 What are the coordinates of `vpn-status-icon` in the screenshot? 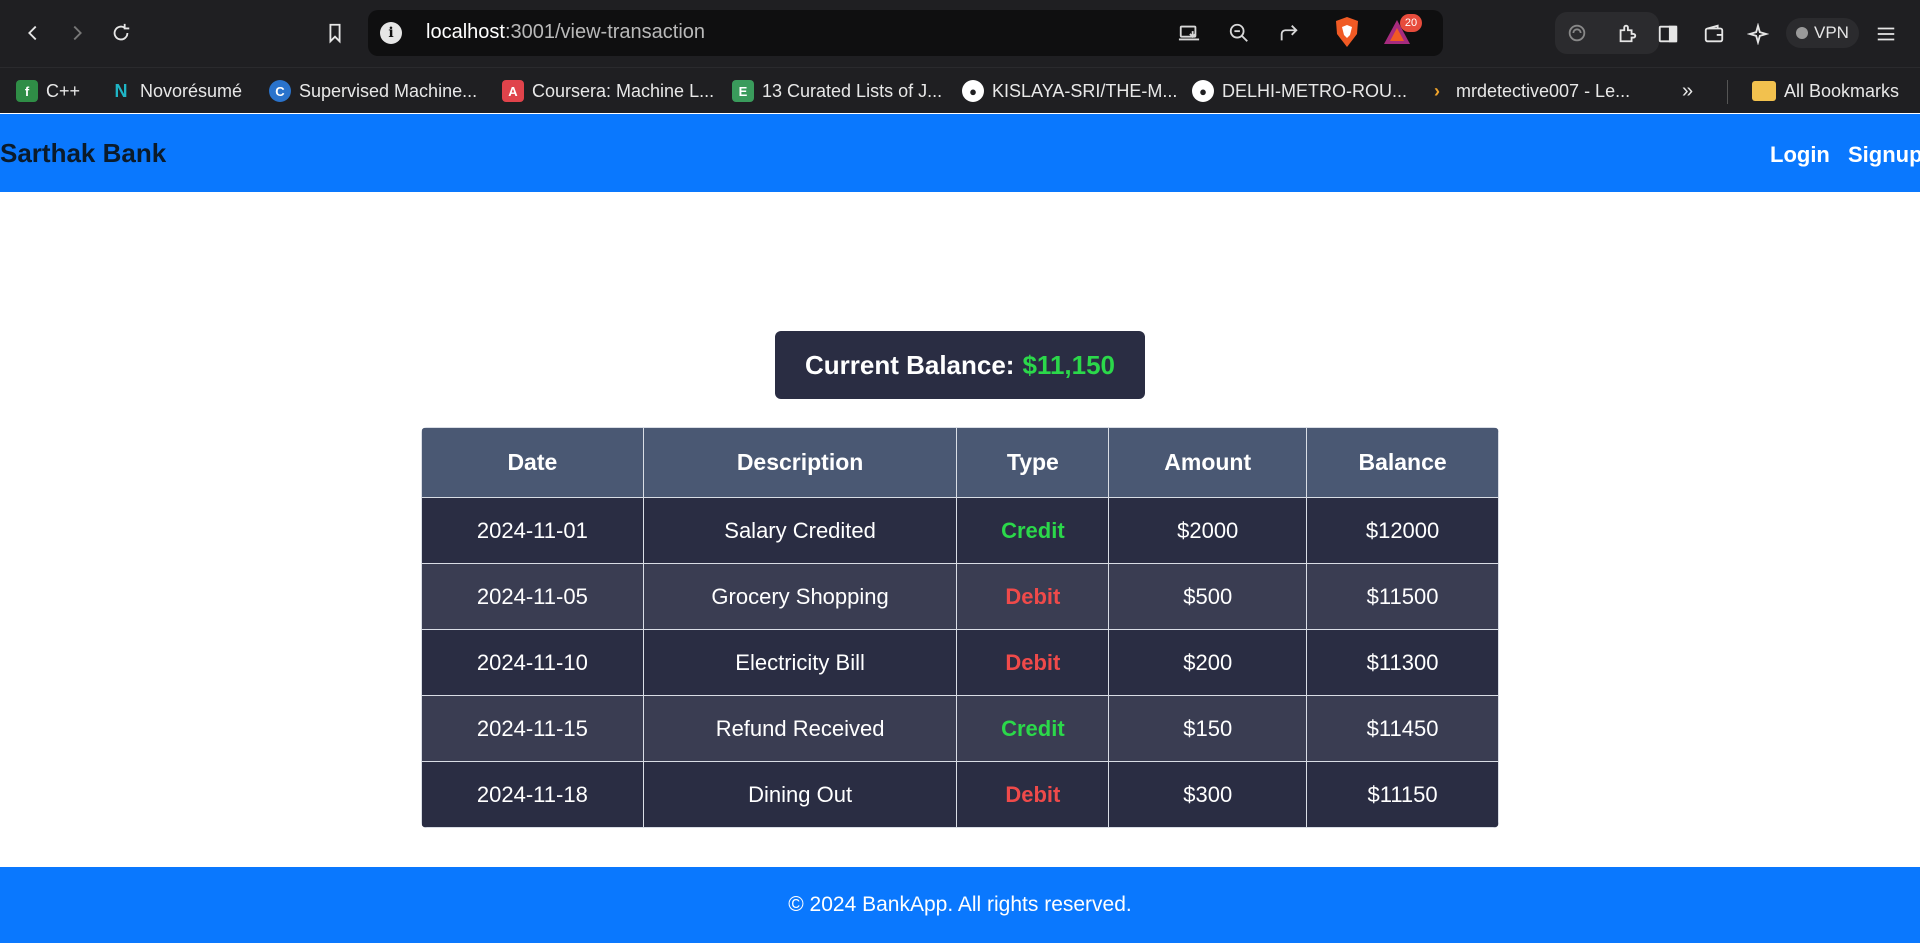 It's located at (1802, 33).